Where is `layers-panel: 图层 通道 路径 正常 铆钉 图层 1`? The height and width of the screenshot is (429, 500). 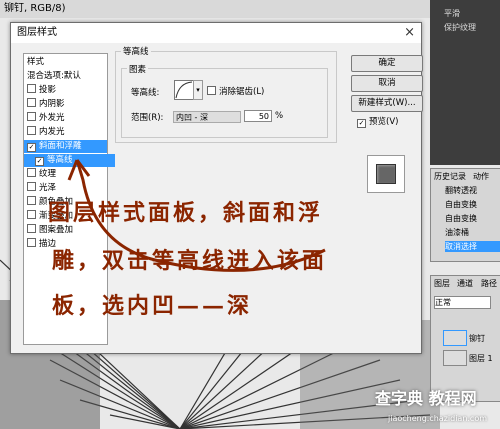
layers-panel: 图层 通道 路径 正常 铆钉 图层 1 is located at coordinates (465, 338).